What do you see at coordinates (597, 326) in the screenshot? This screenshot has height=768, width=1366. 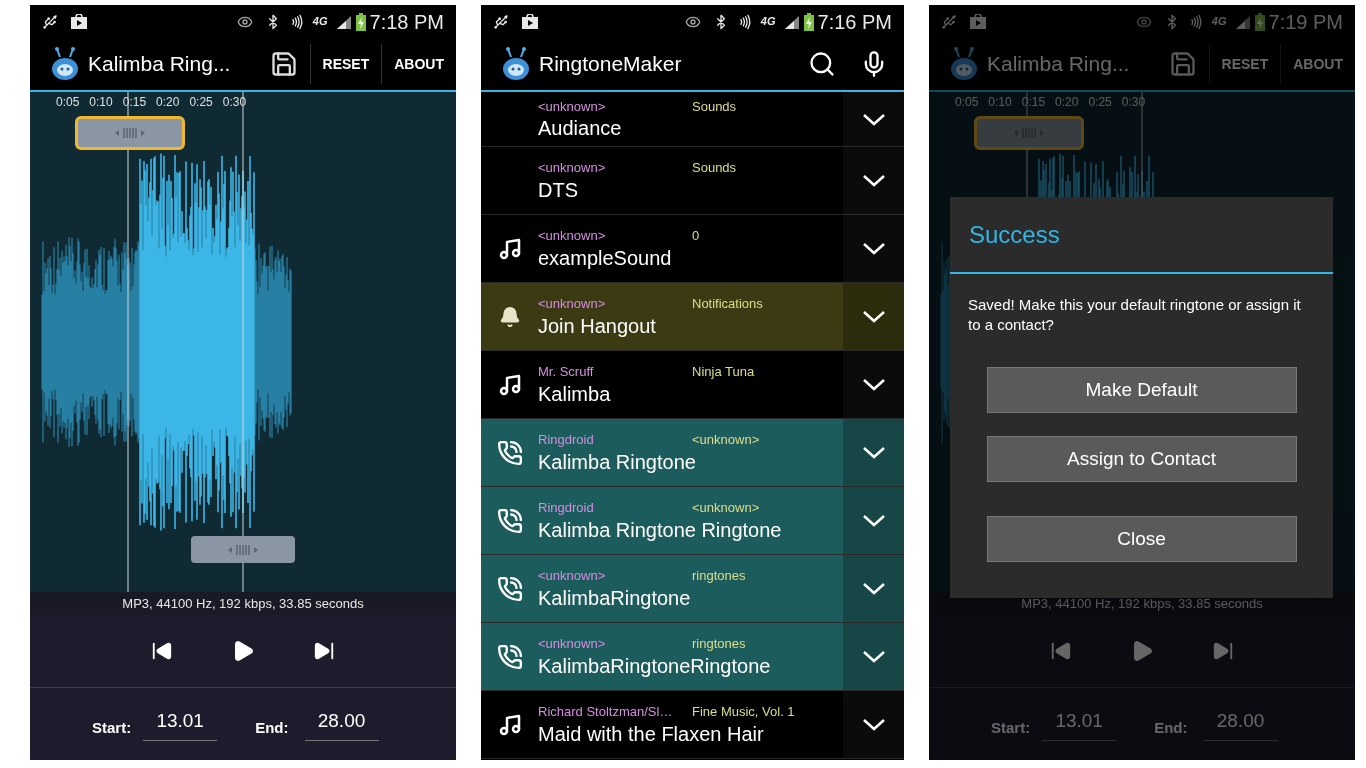 I see `song-title: Join Hangout` at bounding box center [597, 326].